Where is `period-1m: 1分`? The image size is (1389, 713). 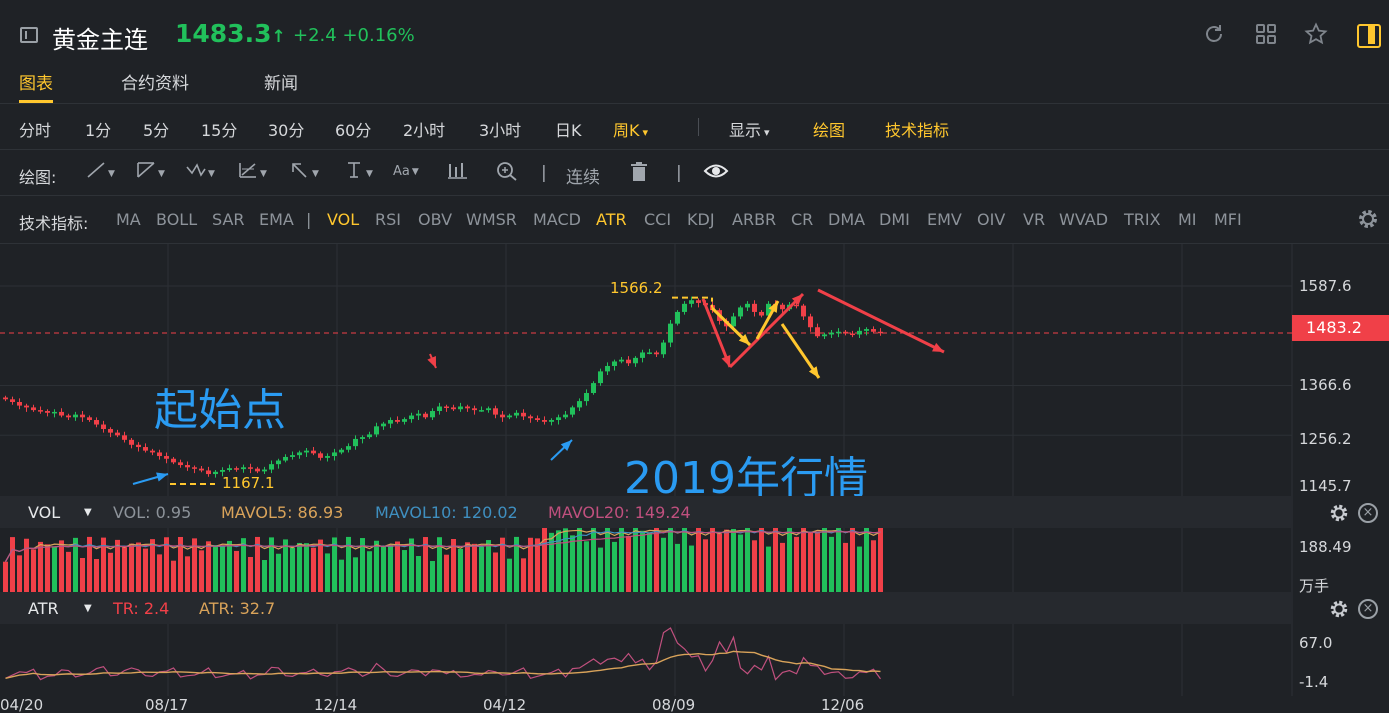 period-1m: 1分 is located at coordinates (98, 129).